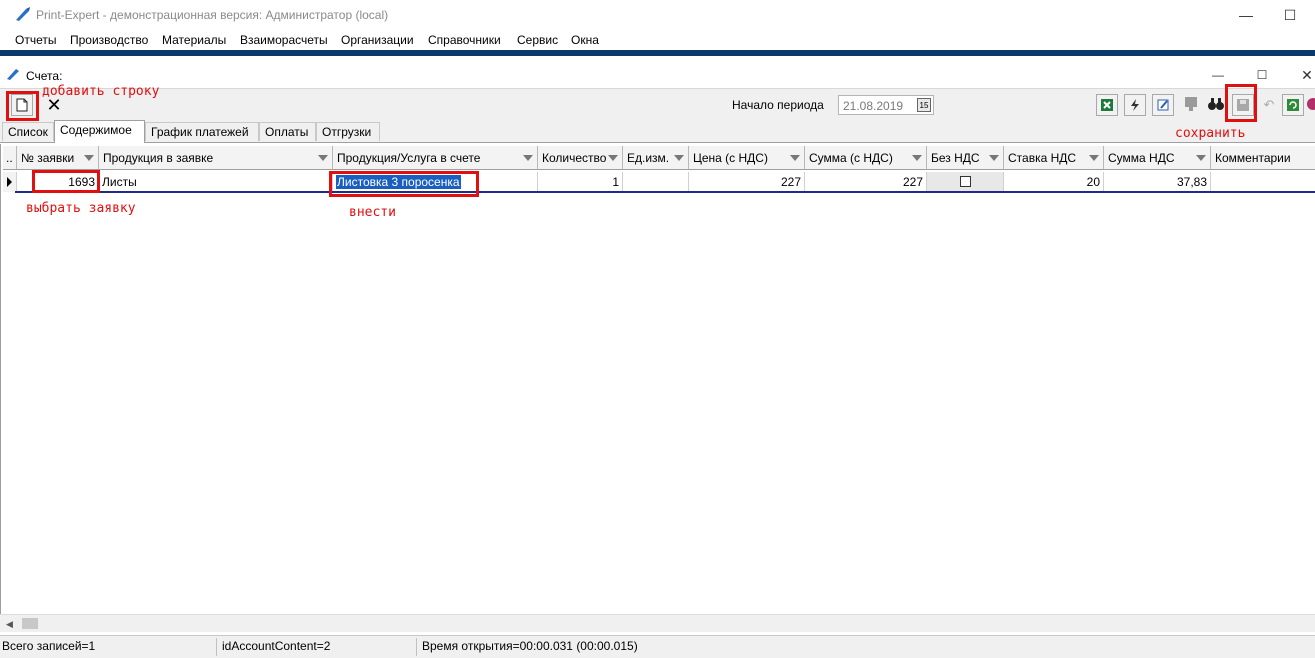 The width and height of the screenshot is (1315, 658). I want to click on annotation-box-add-row, so click(22, 106).